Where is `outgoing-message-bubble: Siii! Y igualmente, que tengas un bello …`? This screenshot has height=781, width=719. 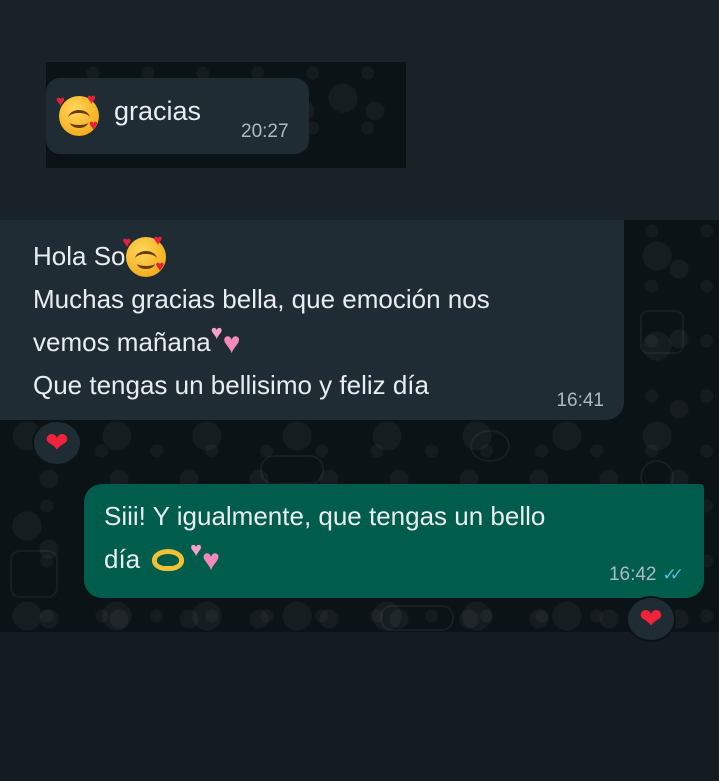 outgoing-message-bubble: Siii! Y igualmente, que tengas un bello … is located at coordinates (394, 541).